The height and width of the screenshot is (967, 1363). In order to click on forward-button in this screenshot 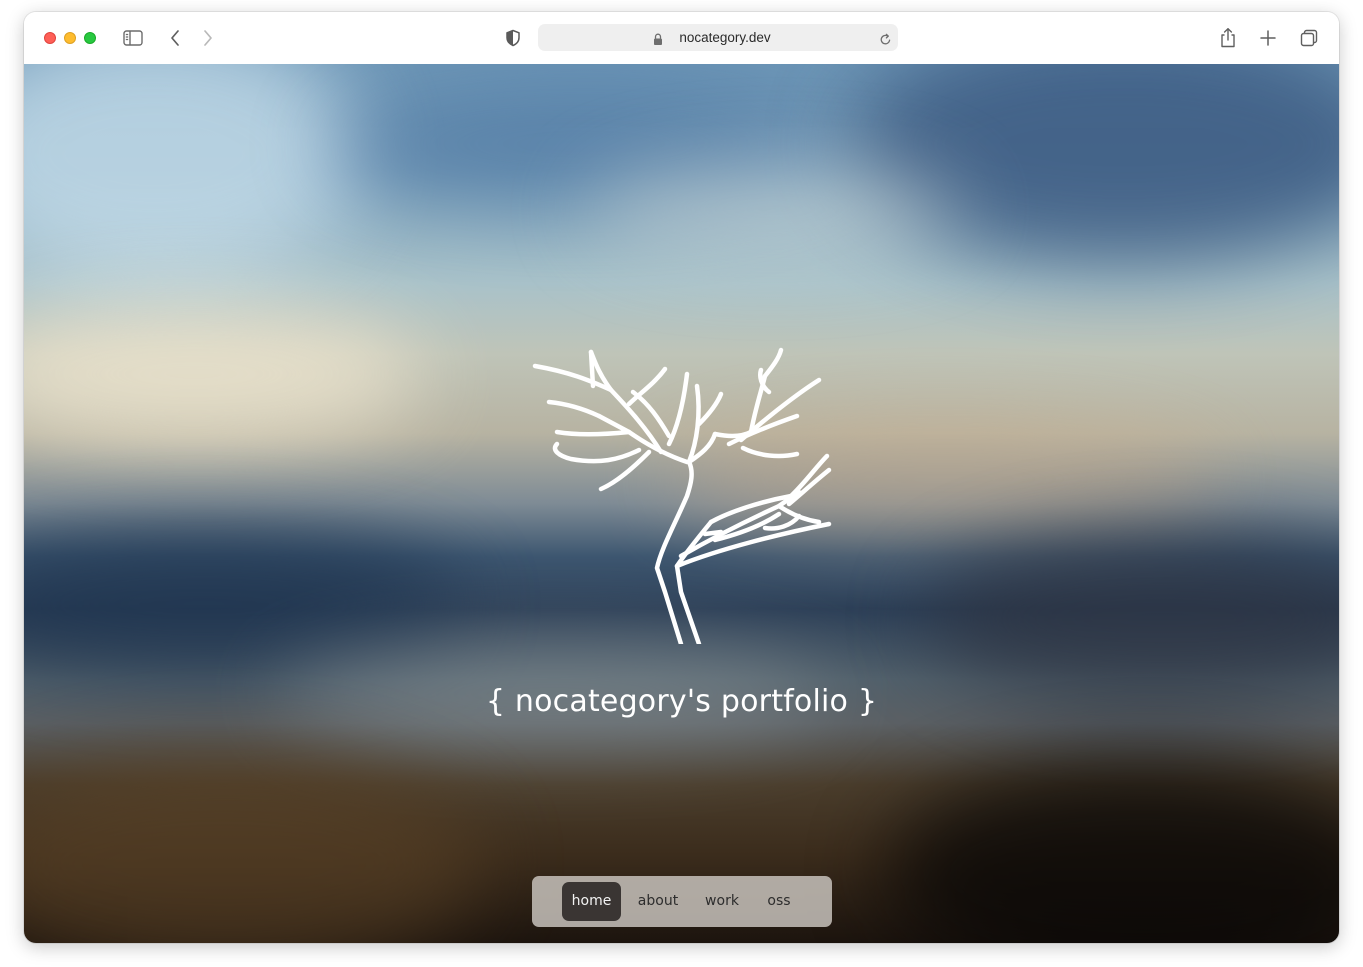, I will do `click(208, 38)`.